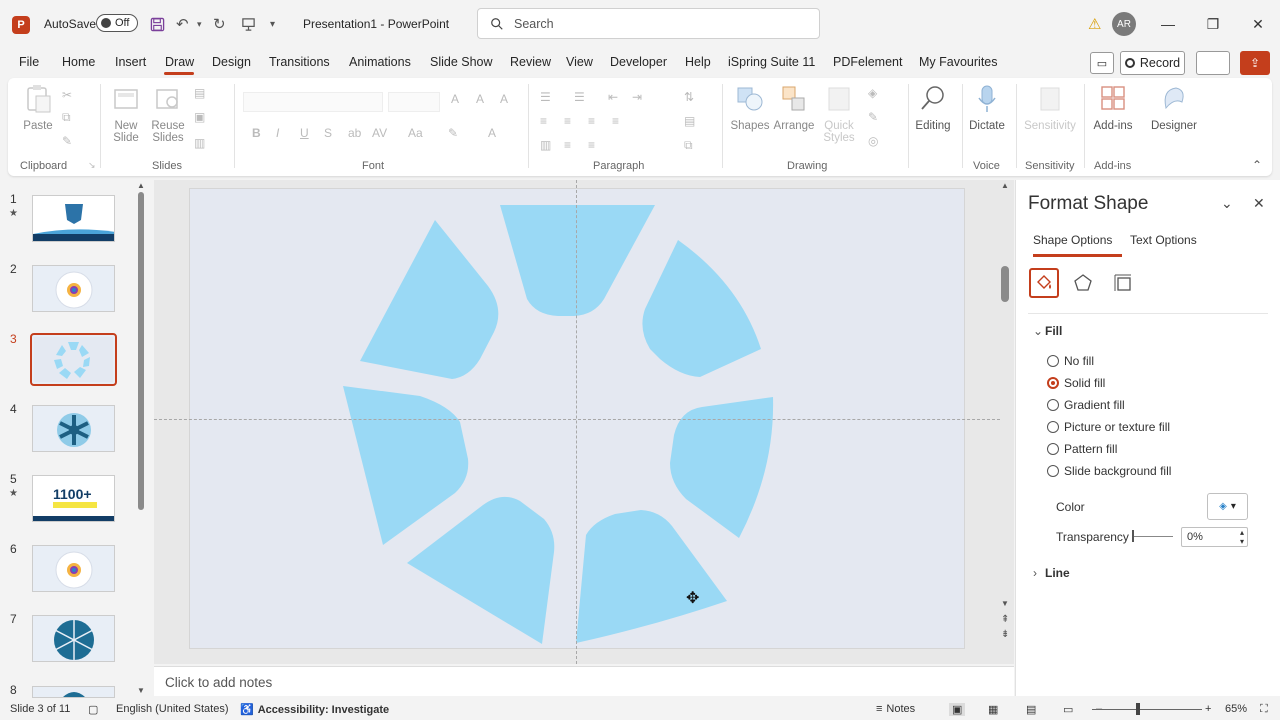  I want to click on quick-styles-button: Quick Styles, so click(839, 111).